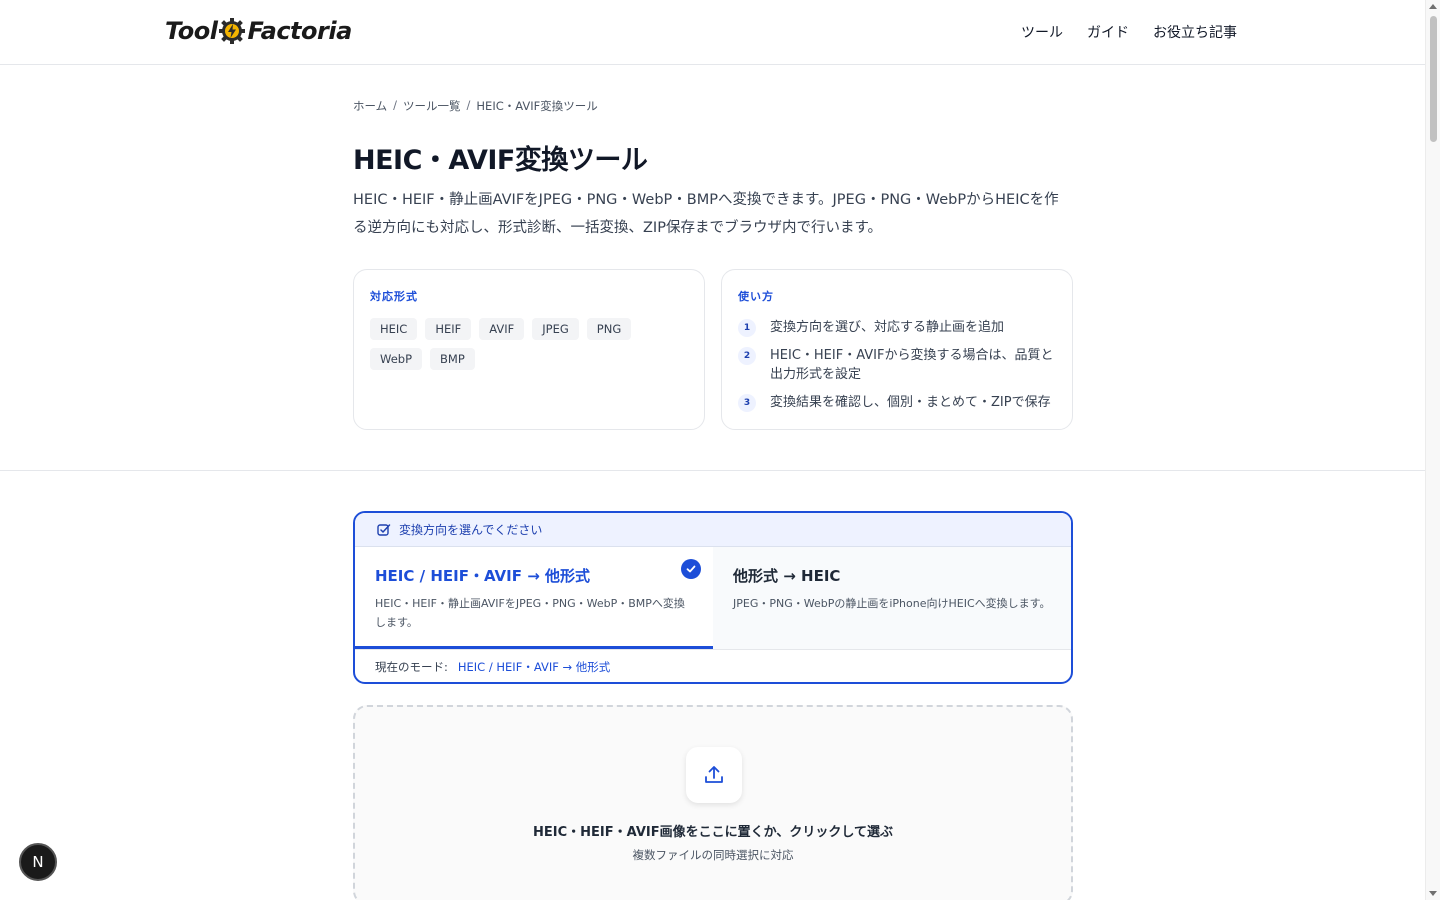  Describe the element at coordinates (1432, 450) in the screenshot. I see `page-scrollbar` at that location.